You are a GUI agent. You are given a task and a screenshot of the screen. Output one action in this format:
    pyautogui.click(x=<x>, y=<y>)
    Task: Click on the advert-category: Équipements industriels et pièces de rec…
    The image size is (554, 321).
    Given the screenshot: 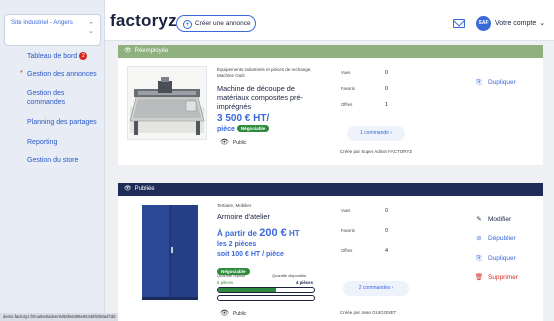 What is the action you would take?
    pyautogui.click(x=264, y=72)
    